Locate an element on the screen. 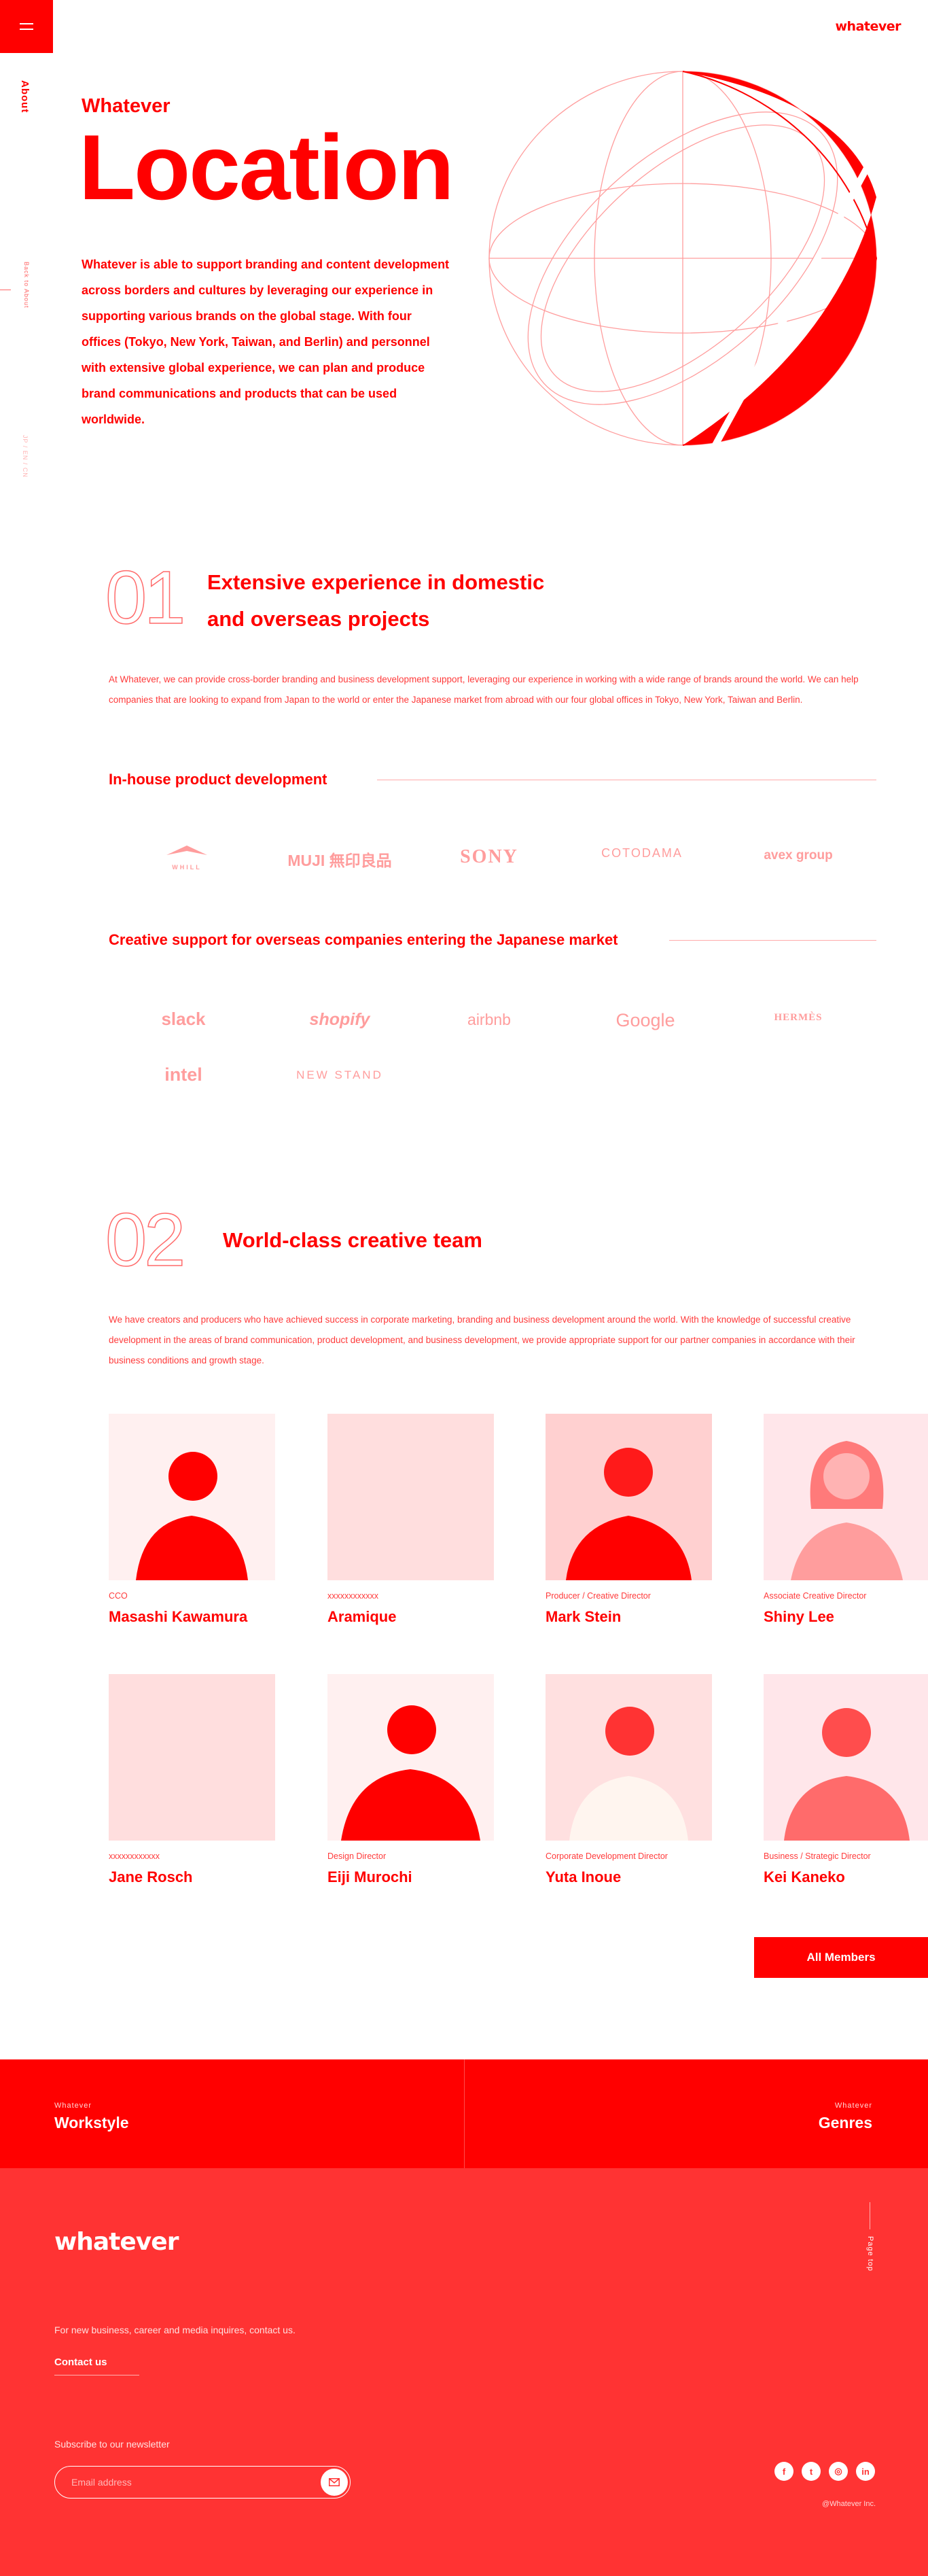  member-photo-stein is located at coordinates (629, 1497).